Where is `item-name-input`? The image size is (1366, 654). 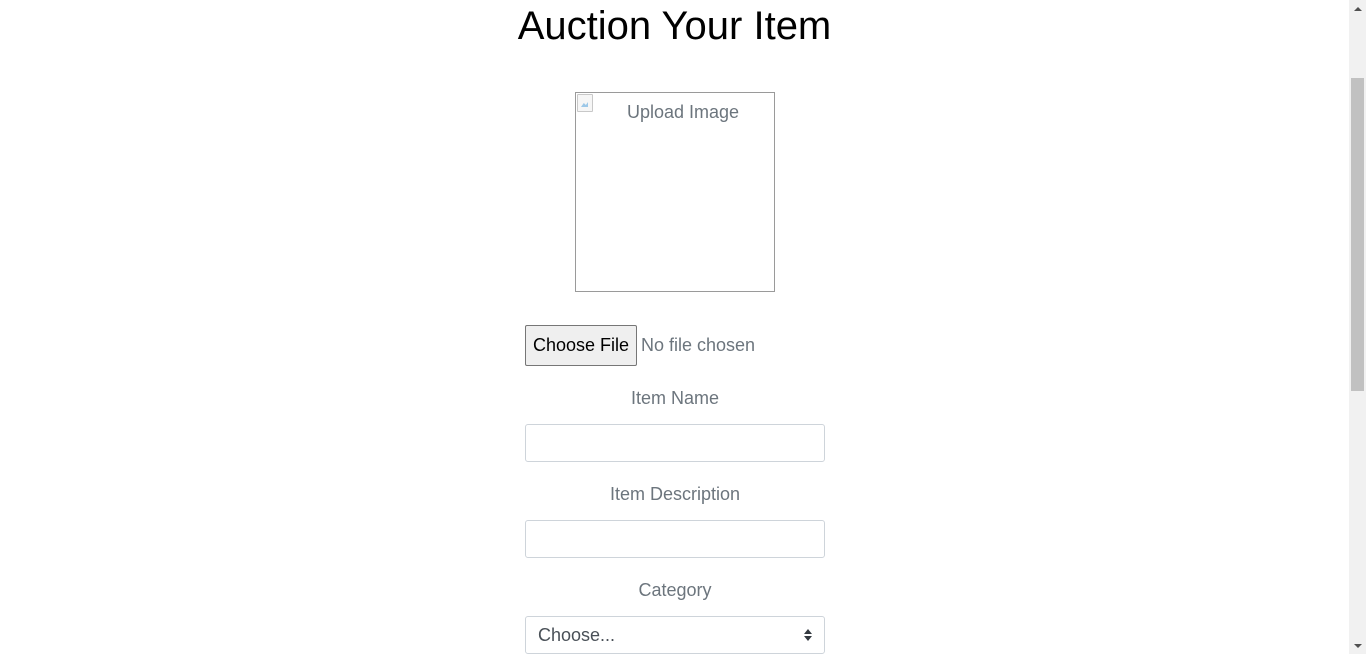
item-name-input is located at coordinates (675, 443).